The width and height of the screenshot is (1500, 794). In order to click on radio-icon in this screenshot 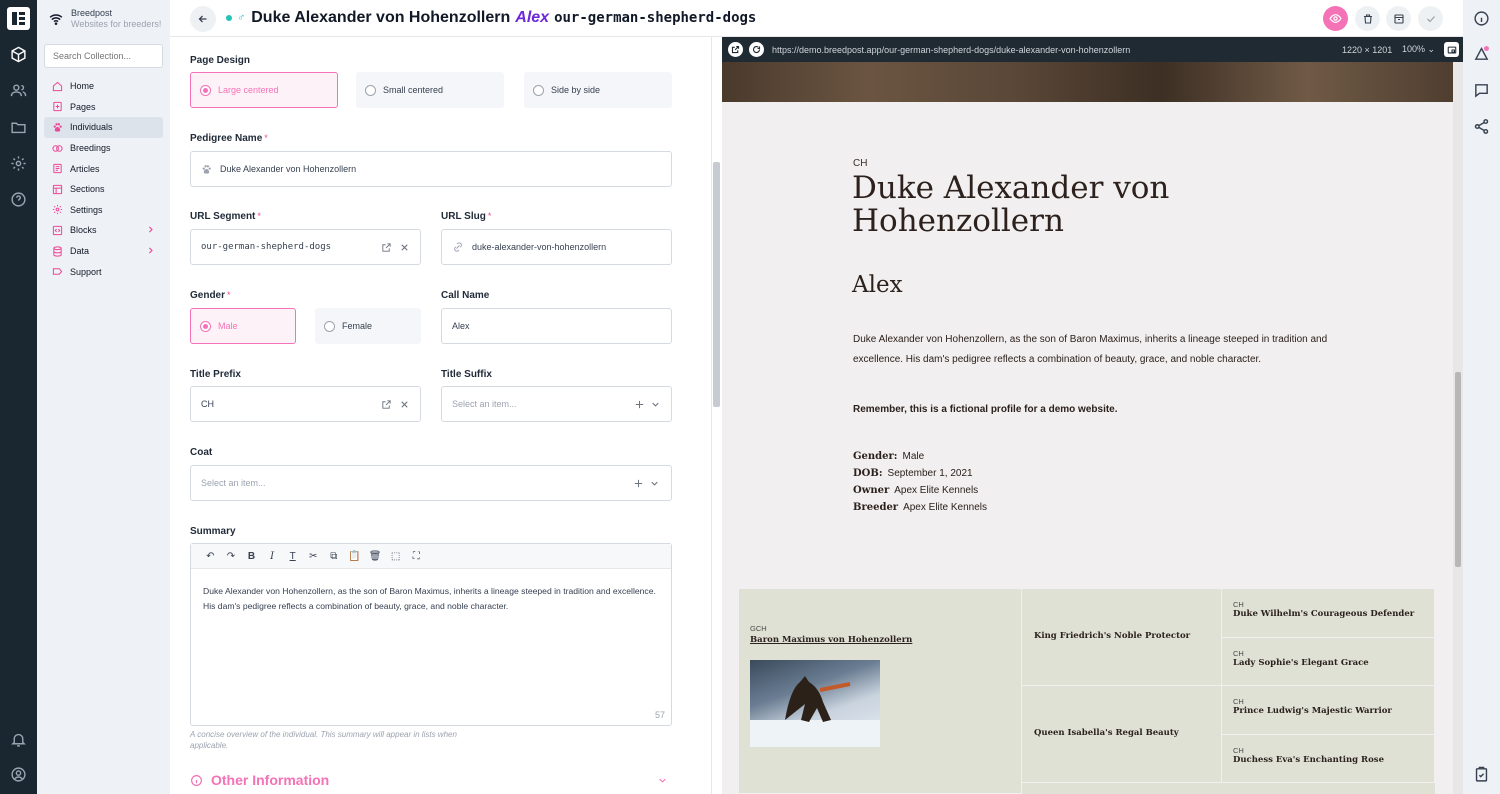, I will do `click(329, 326)`.